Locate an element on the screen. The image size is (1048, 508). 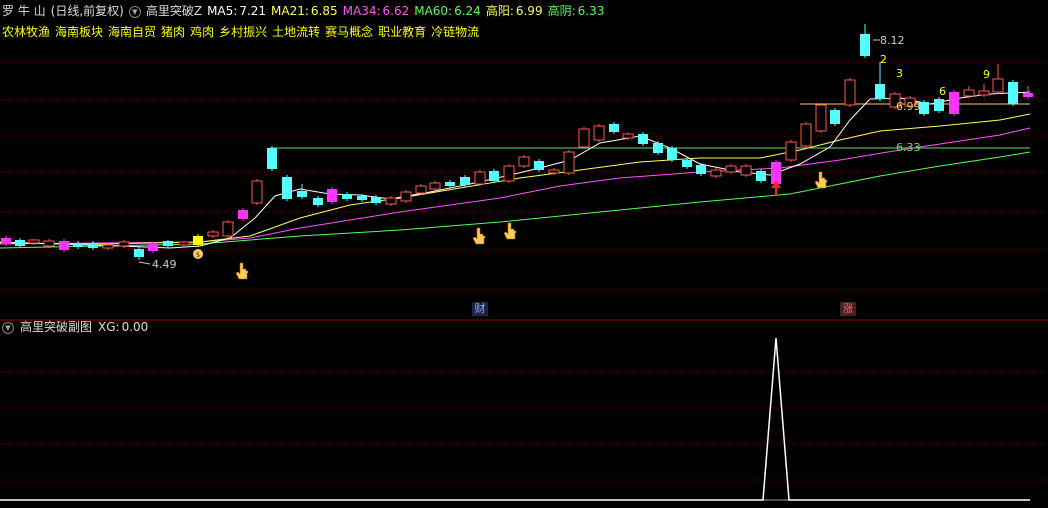
sub-panel-title: 高里突破副图 is located at coordinates (56, 327).